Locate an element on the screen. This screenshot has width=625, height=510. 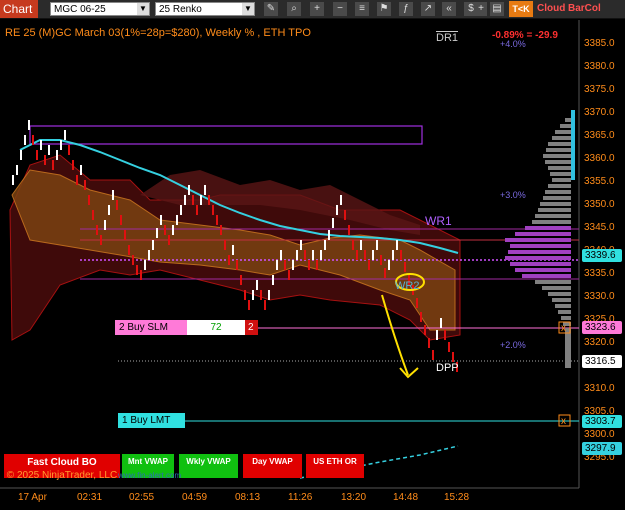
price-tick: 3375.0 is located at coordinates (599, 89).